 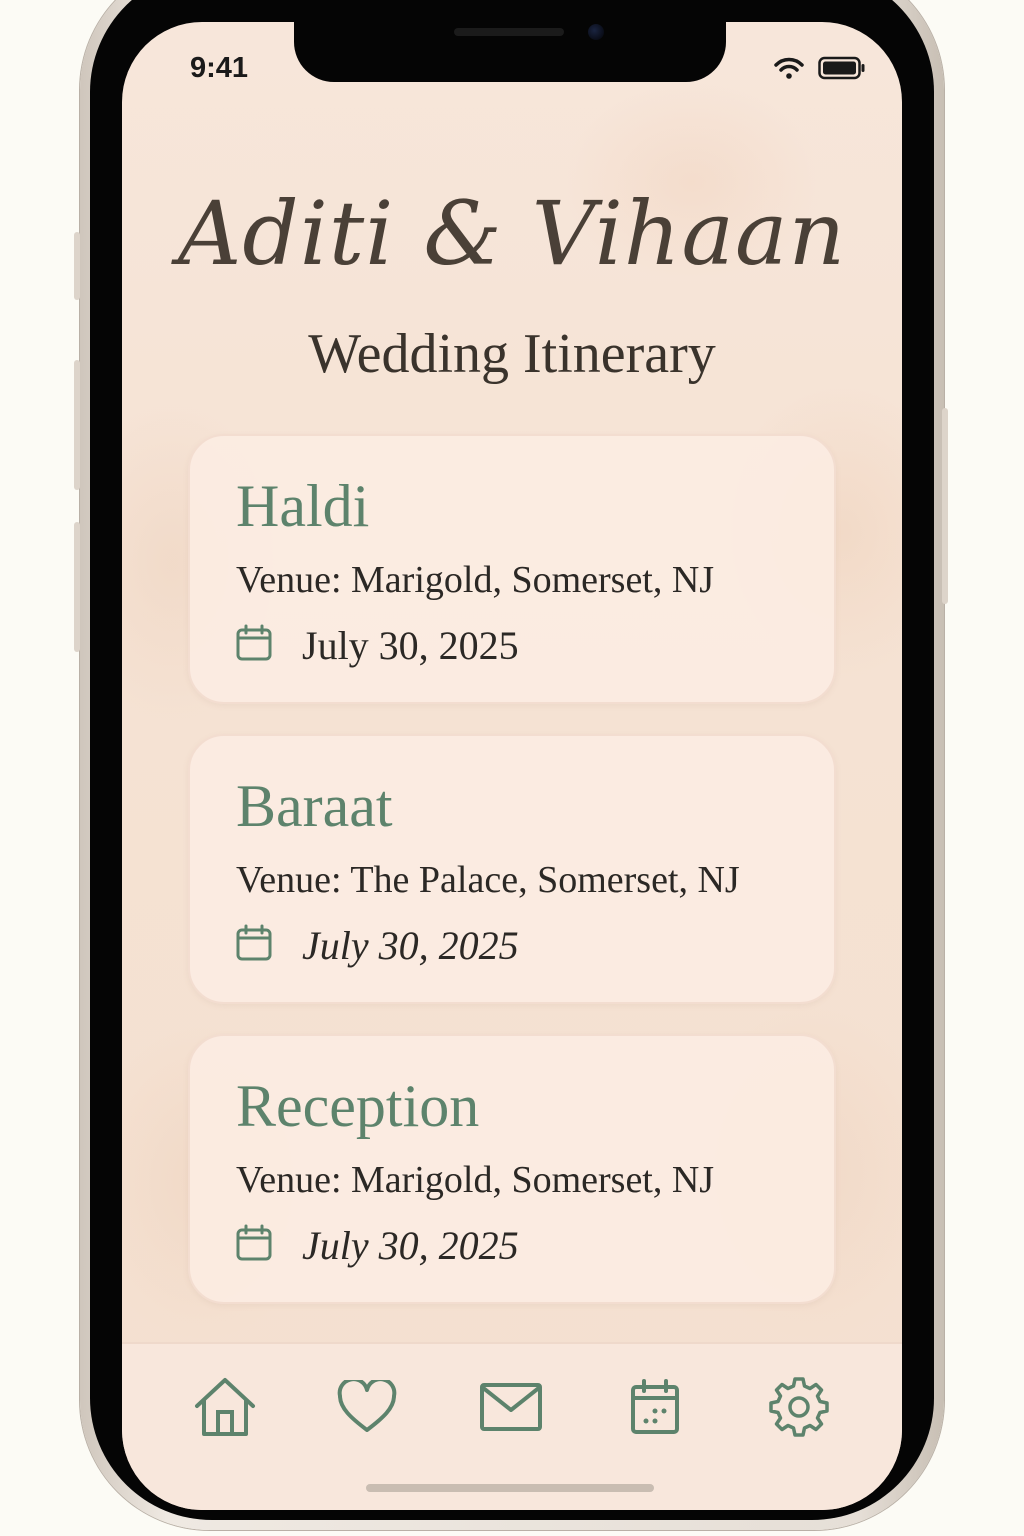 I want to click on status-icons, so click(x=820, y=70).